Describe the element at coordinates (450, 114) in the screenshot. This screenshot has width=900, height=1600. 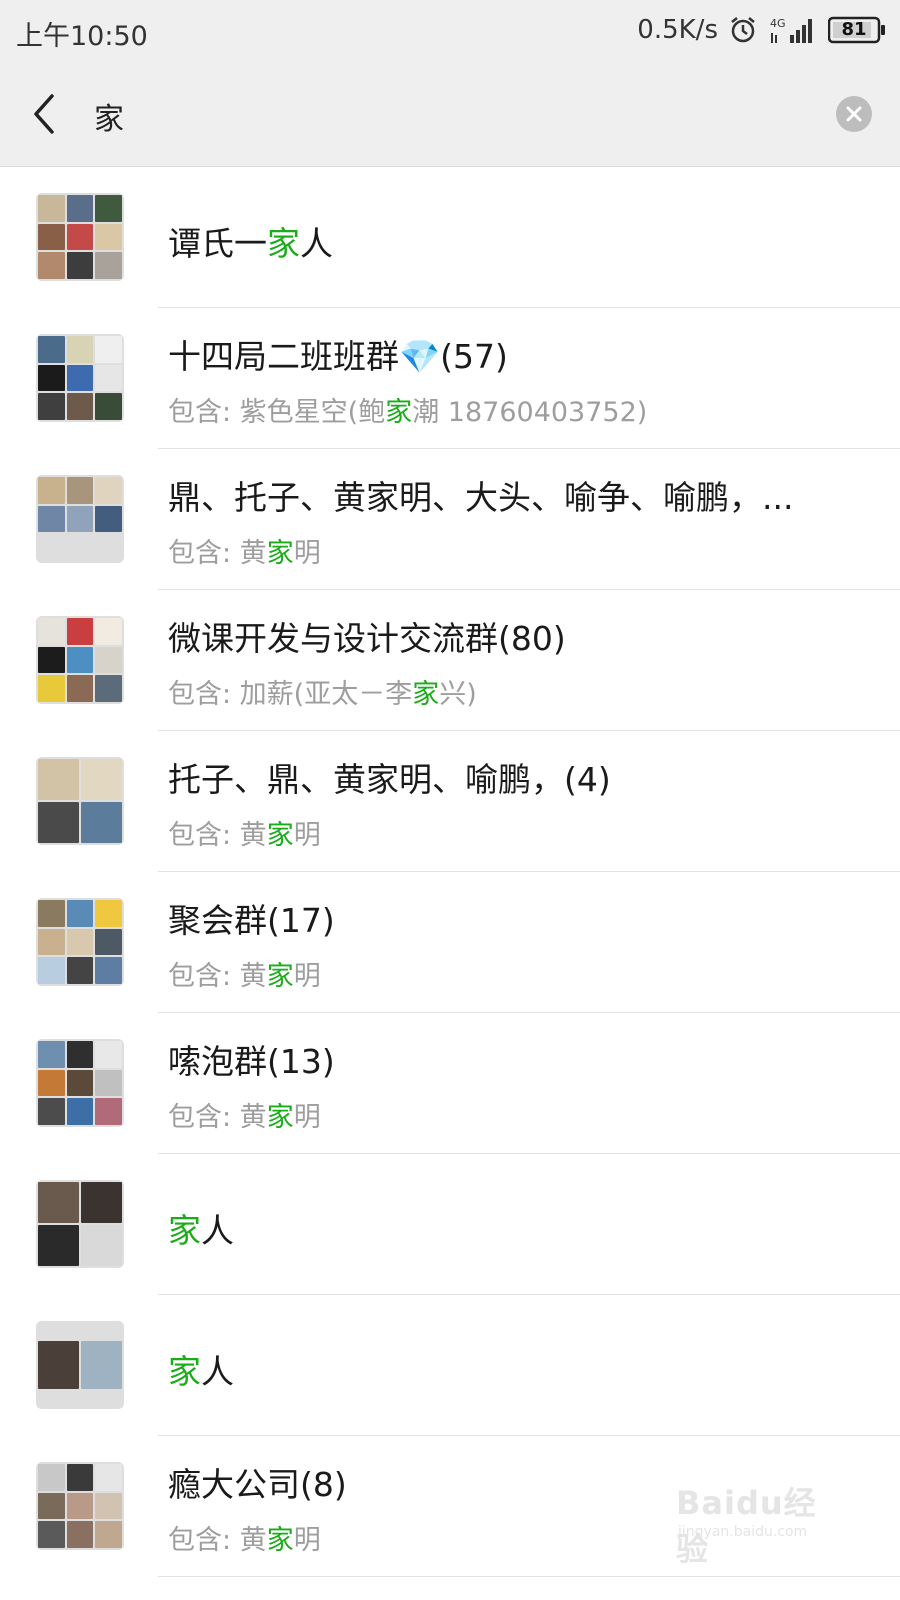
I see `search-header: 家` at that location.